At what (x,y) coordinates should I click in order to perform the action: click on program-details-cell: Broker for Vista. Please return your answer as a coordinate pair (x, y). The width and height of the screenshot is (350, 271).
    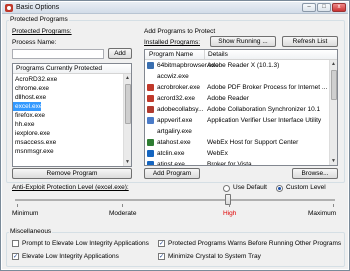
    Looking at the image, I should click on (229, 163).